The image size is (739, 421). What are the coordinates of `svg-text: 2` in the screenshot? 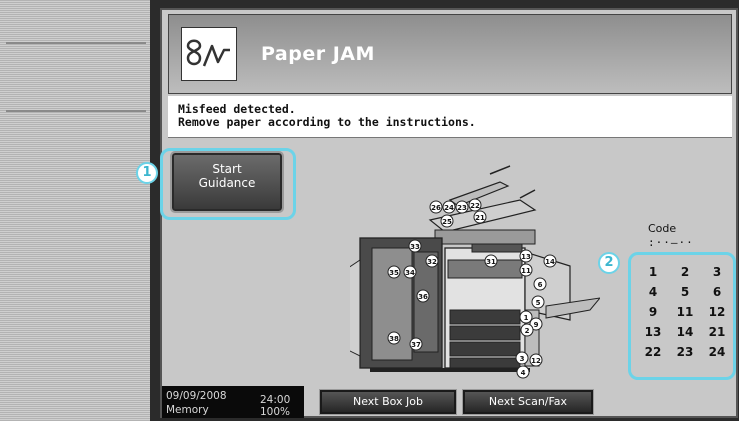 It's located at (527, 331).